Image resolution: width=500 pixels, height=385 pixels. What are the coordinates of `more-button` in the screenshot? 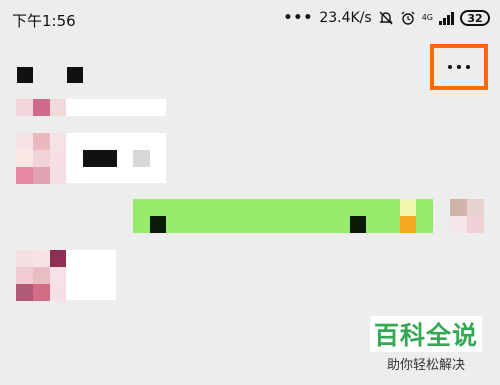 It's located at (459, 67).